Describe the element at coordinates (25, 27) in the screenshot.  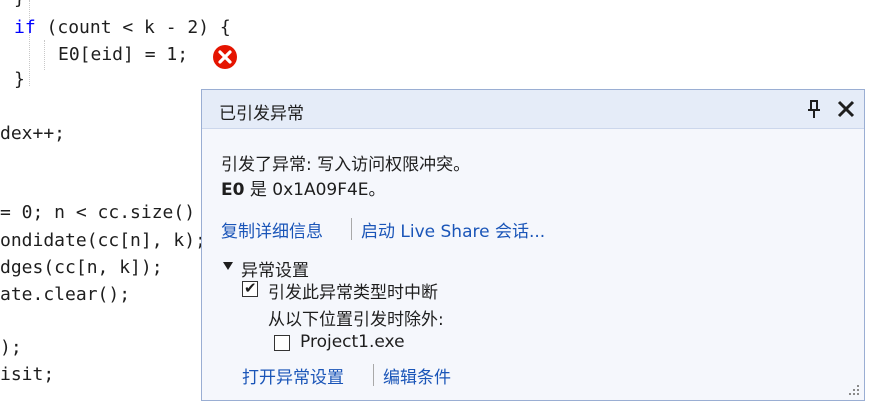
I see `keyword-if: if` at that location.